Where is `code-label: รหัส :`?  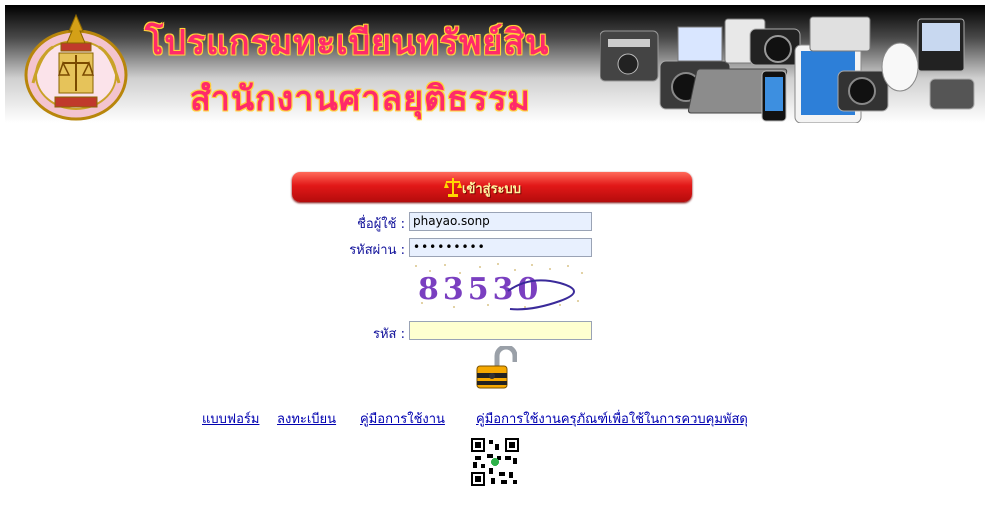
code-label: รหัส : is located at coordinates (389, 334).